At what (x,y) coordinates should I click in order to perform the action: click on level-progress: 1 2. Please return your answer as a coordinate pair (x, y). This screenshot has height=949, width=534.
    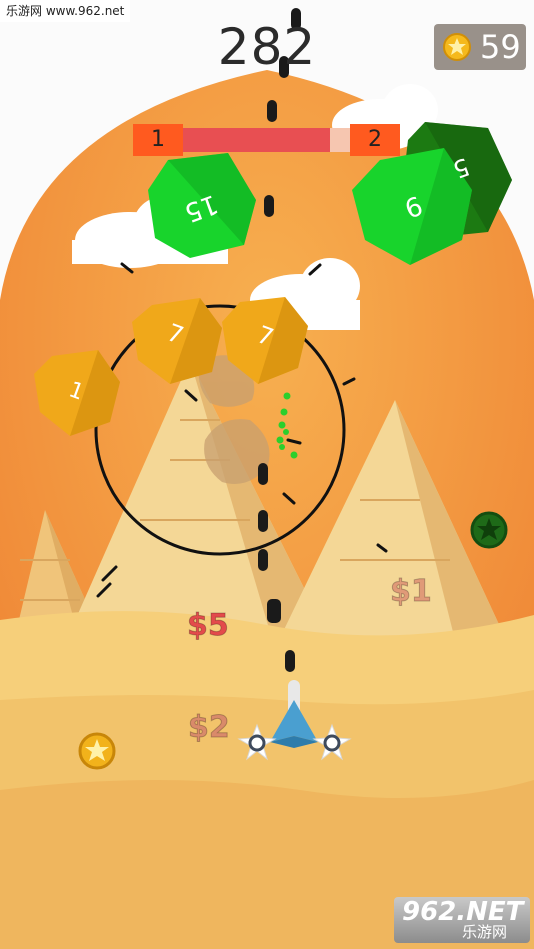
    Looking at the image, I should click on (266, 140).